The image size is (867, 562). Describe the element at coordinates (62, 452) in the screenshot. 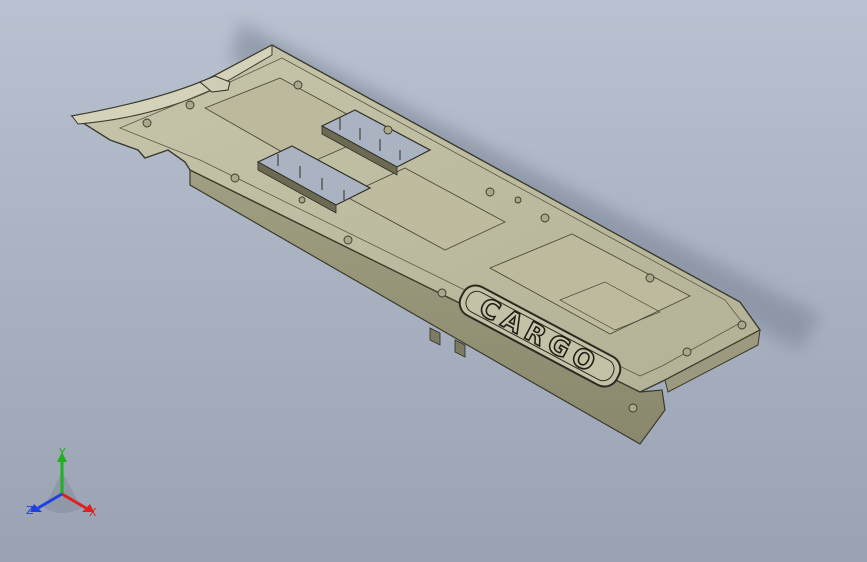

I see `y-axis-label: Y` at that location.